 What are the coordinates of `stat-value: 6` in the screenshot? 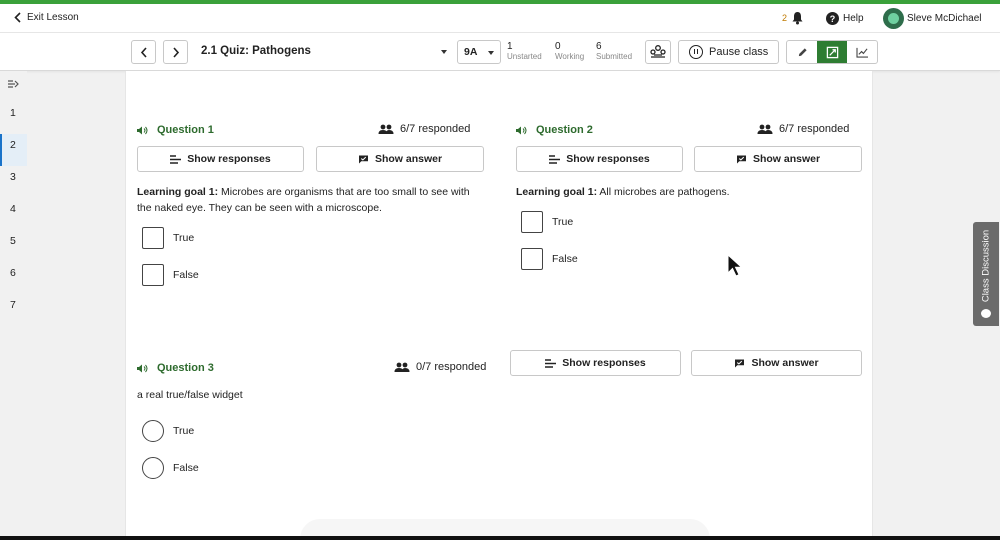 It's located at (599, 46).